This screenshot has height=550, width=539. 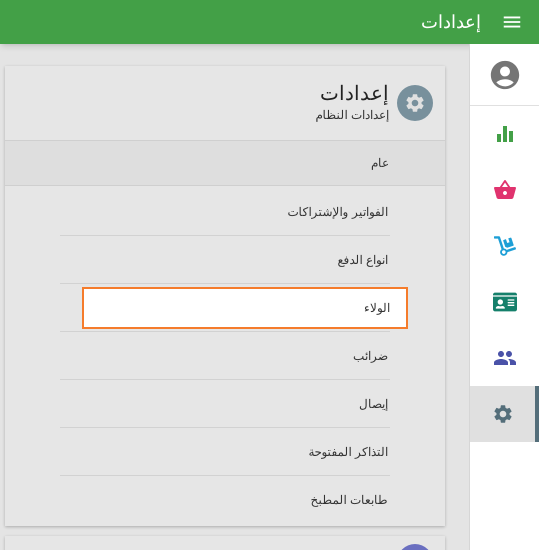 What do you see at coordinates (225, 451) in the screenshot?
I see `settings-item: التذاكر المفتوحة` at bounding box center [225, 451].